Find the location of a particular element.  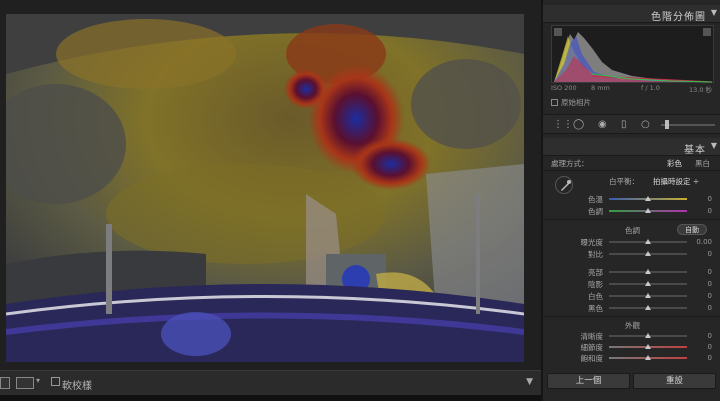

clarity-label: 清晰度 is located at coordinates (592, 336).